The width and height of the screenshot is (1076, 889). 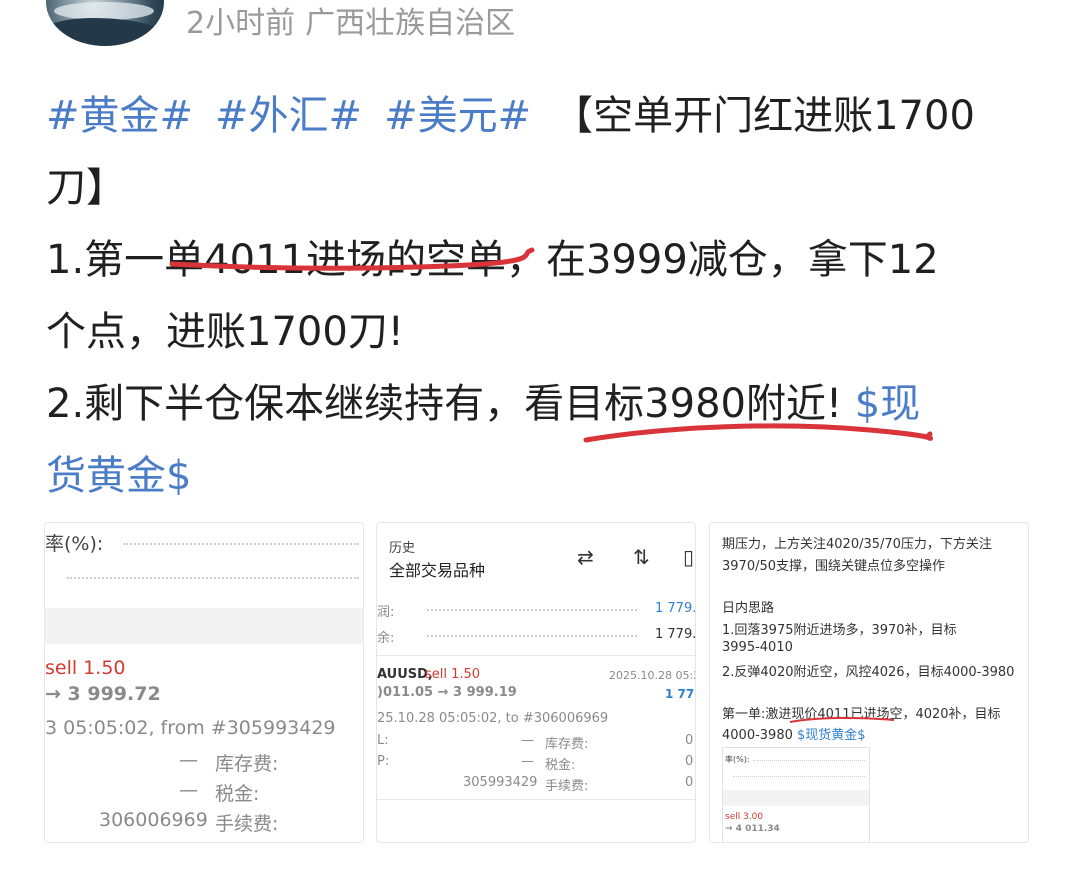 What do you see at coordinates (335, 260) in the screenshot?
I see `underlined-segment: 单4011进场的空单` at bounding box center [335, 260].